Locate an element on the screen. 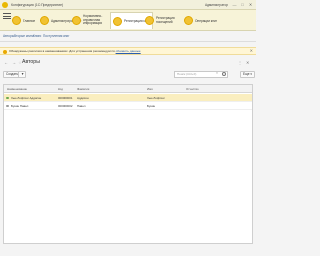  cell-code: 000000002 is located at coordinates (65, 105).